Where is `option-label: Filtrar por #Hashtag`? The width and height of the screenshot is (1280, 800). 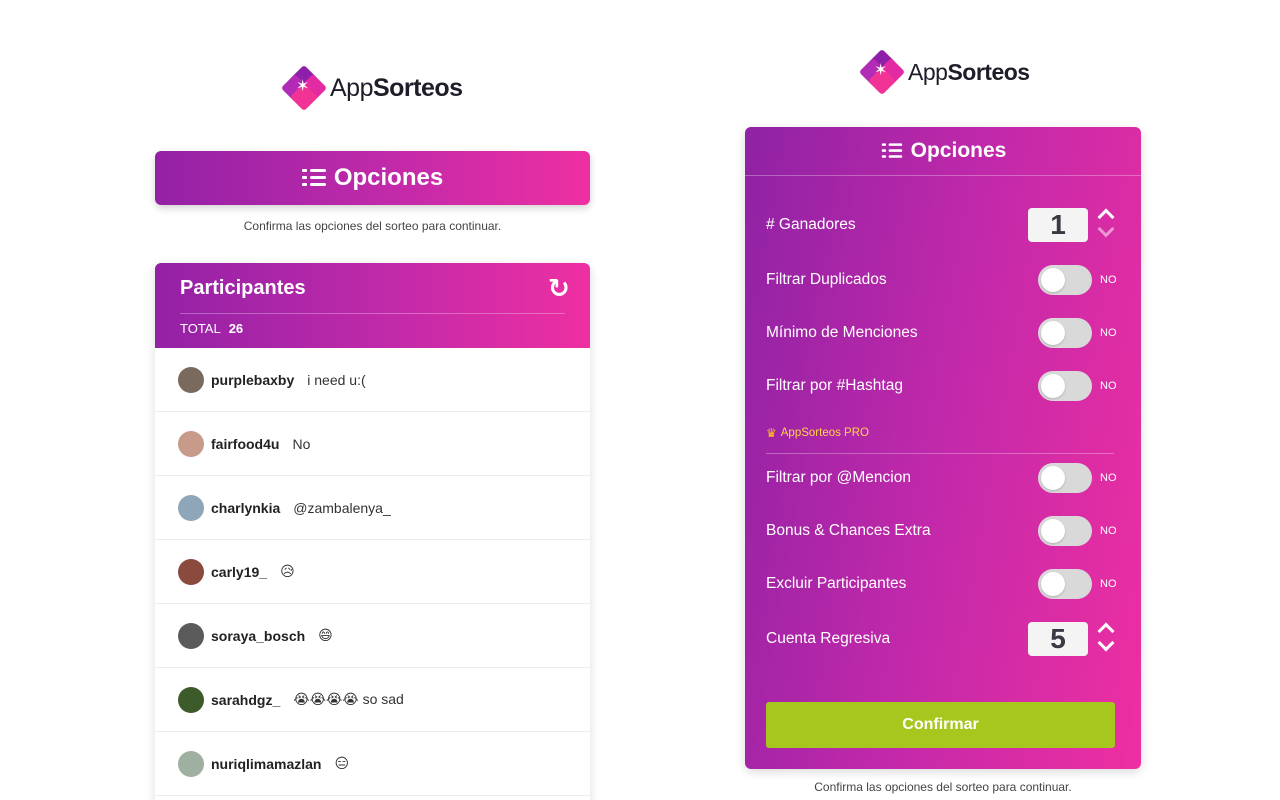
option-label: Filtrar por #Hashtag is located at coordinates (834, 385).